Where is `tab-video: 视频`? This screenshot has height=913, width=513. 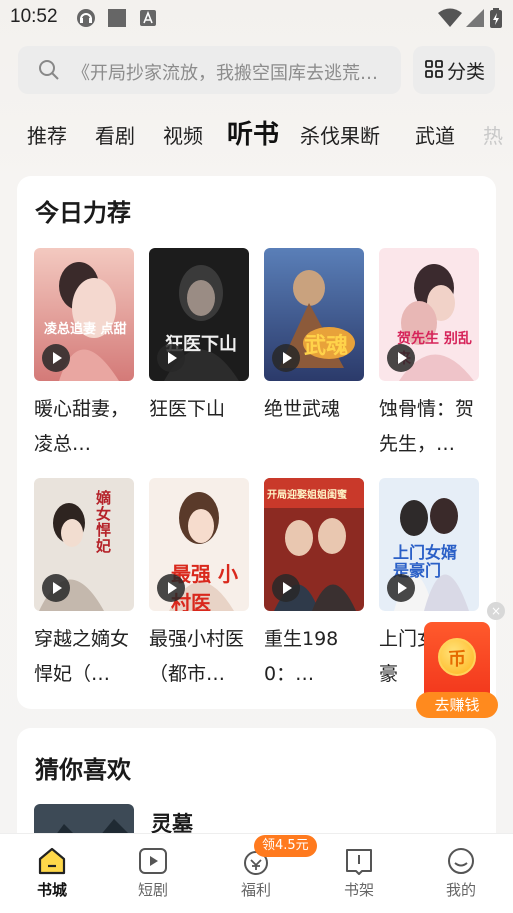 tab-video: 视频 is located at coordinates (183, 134).